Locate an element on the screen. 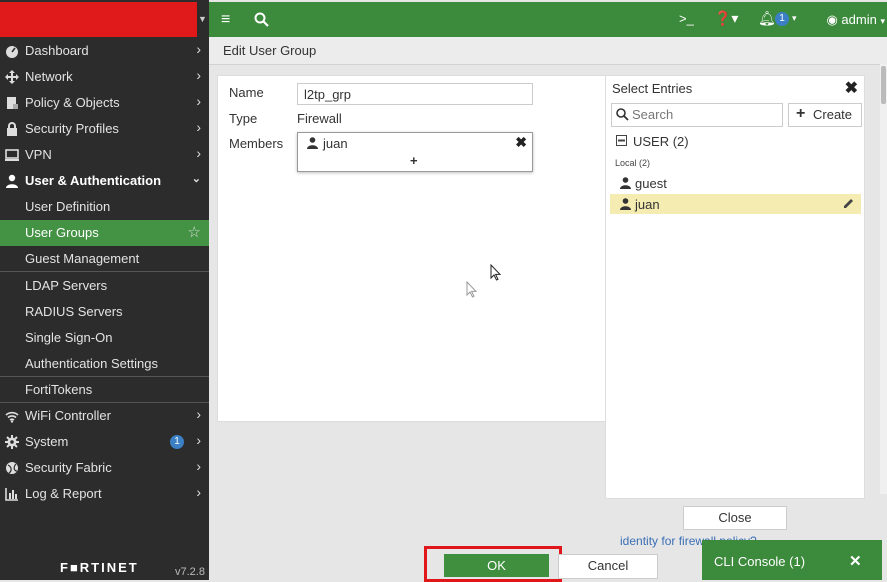 The width and height of the screenshot is (887, 582). scrollbar is located at coordinates (883, 279).